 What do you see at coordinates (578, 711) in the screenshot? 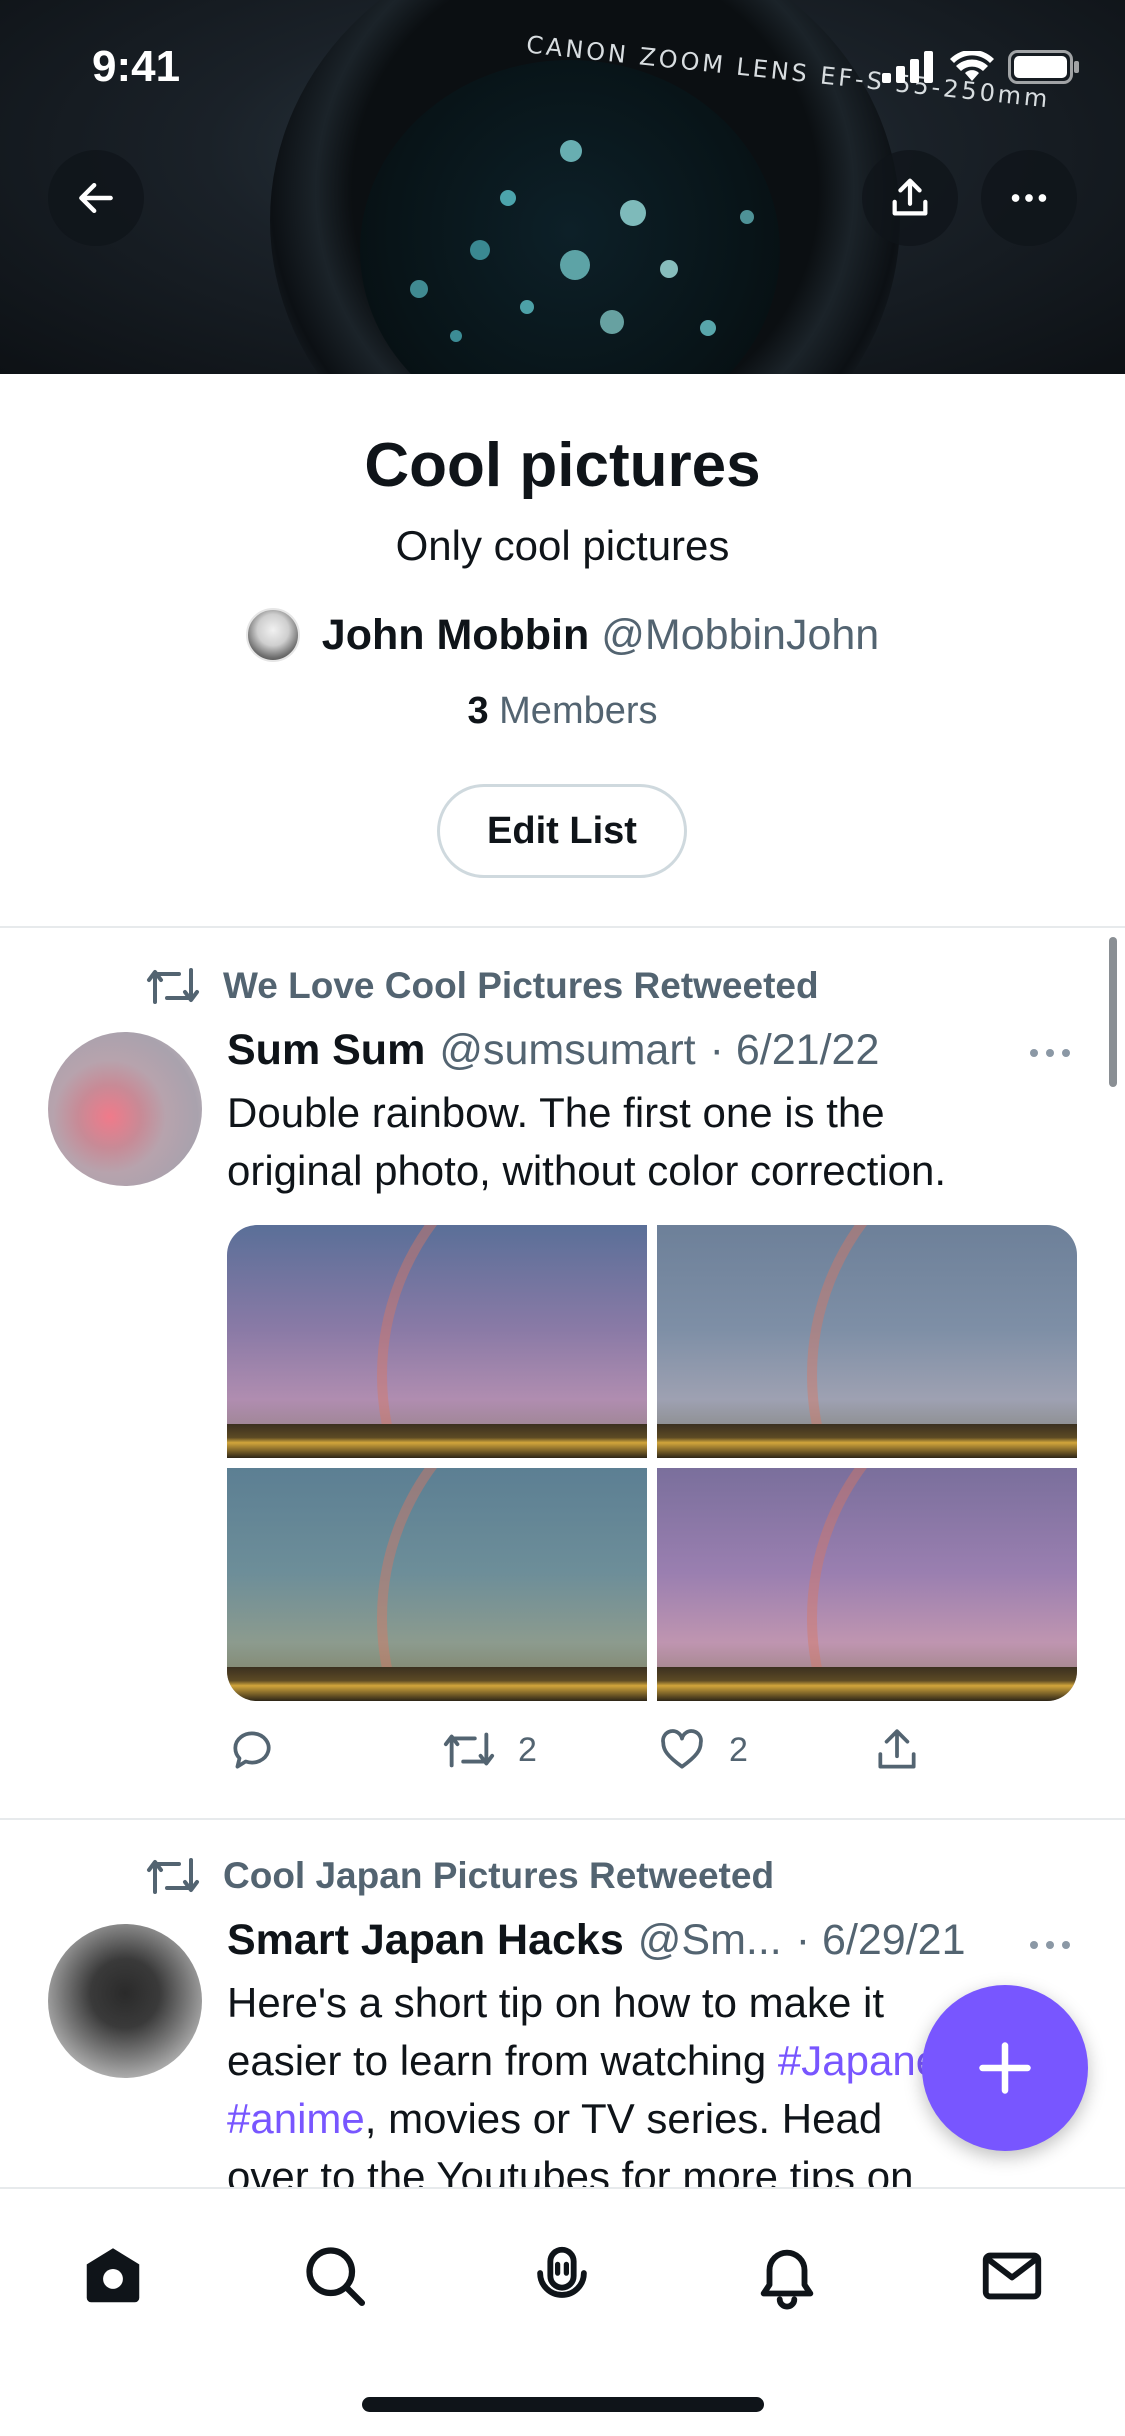
I see `members-label: Members` at bounding box center [578, 711].